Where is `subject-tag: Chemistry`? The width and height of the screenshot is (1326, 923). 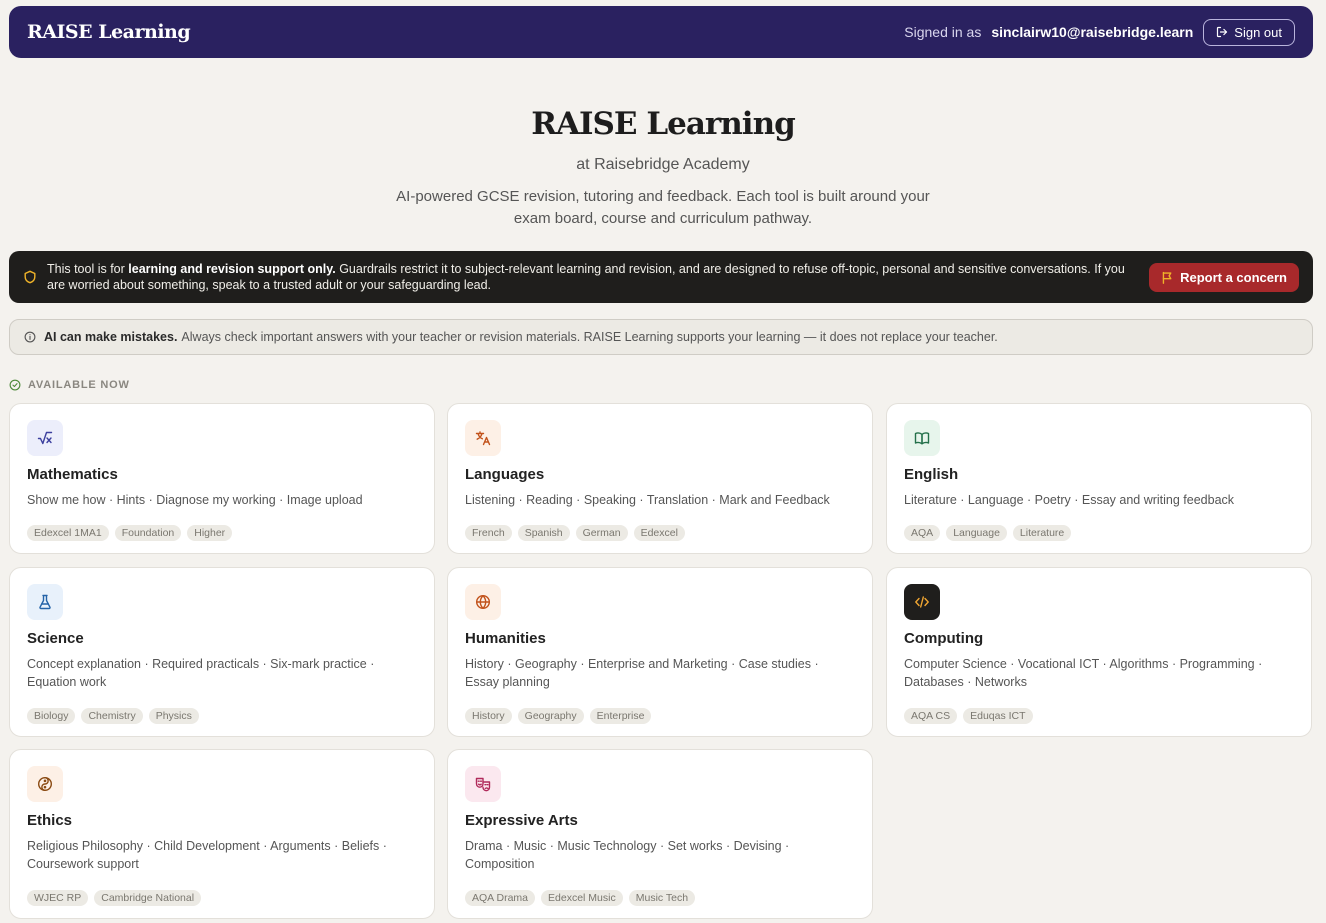
subject-tag: Chemistry is located at coordinates (112, 716).